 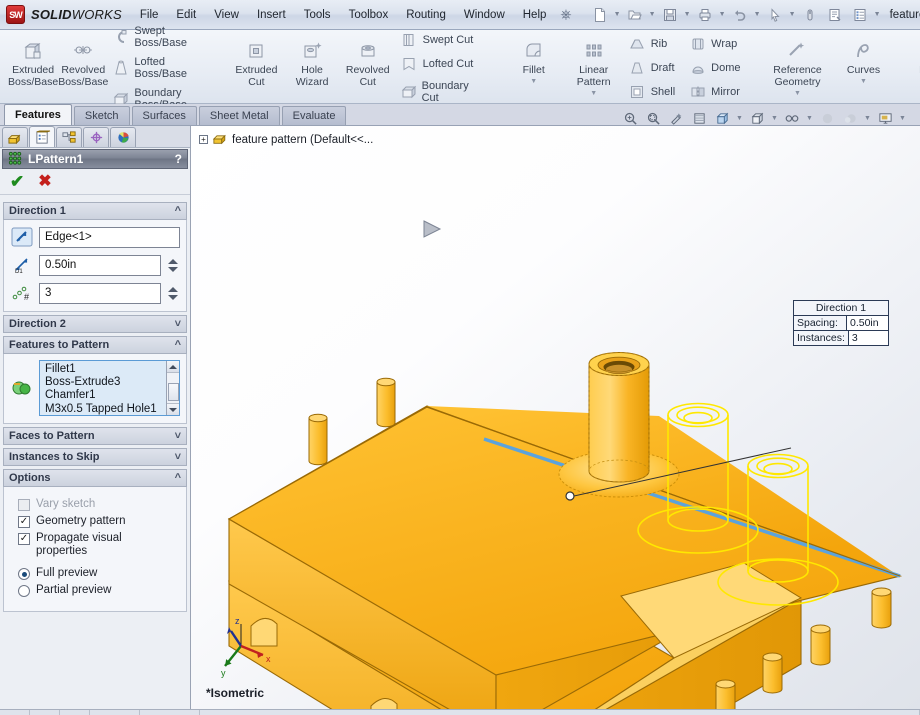 I want to click on dimxpert-manager-tab, so click(x=96, y=137).